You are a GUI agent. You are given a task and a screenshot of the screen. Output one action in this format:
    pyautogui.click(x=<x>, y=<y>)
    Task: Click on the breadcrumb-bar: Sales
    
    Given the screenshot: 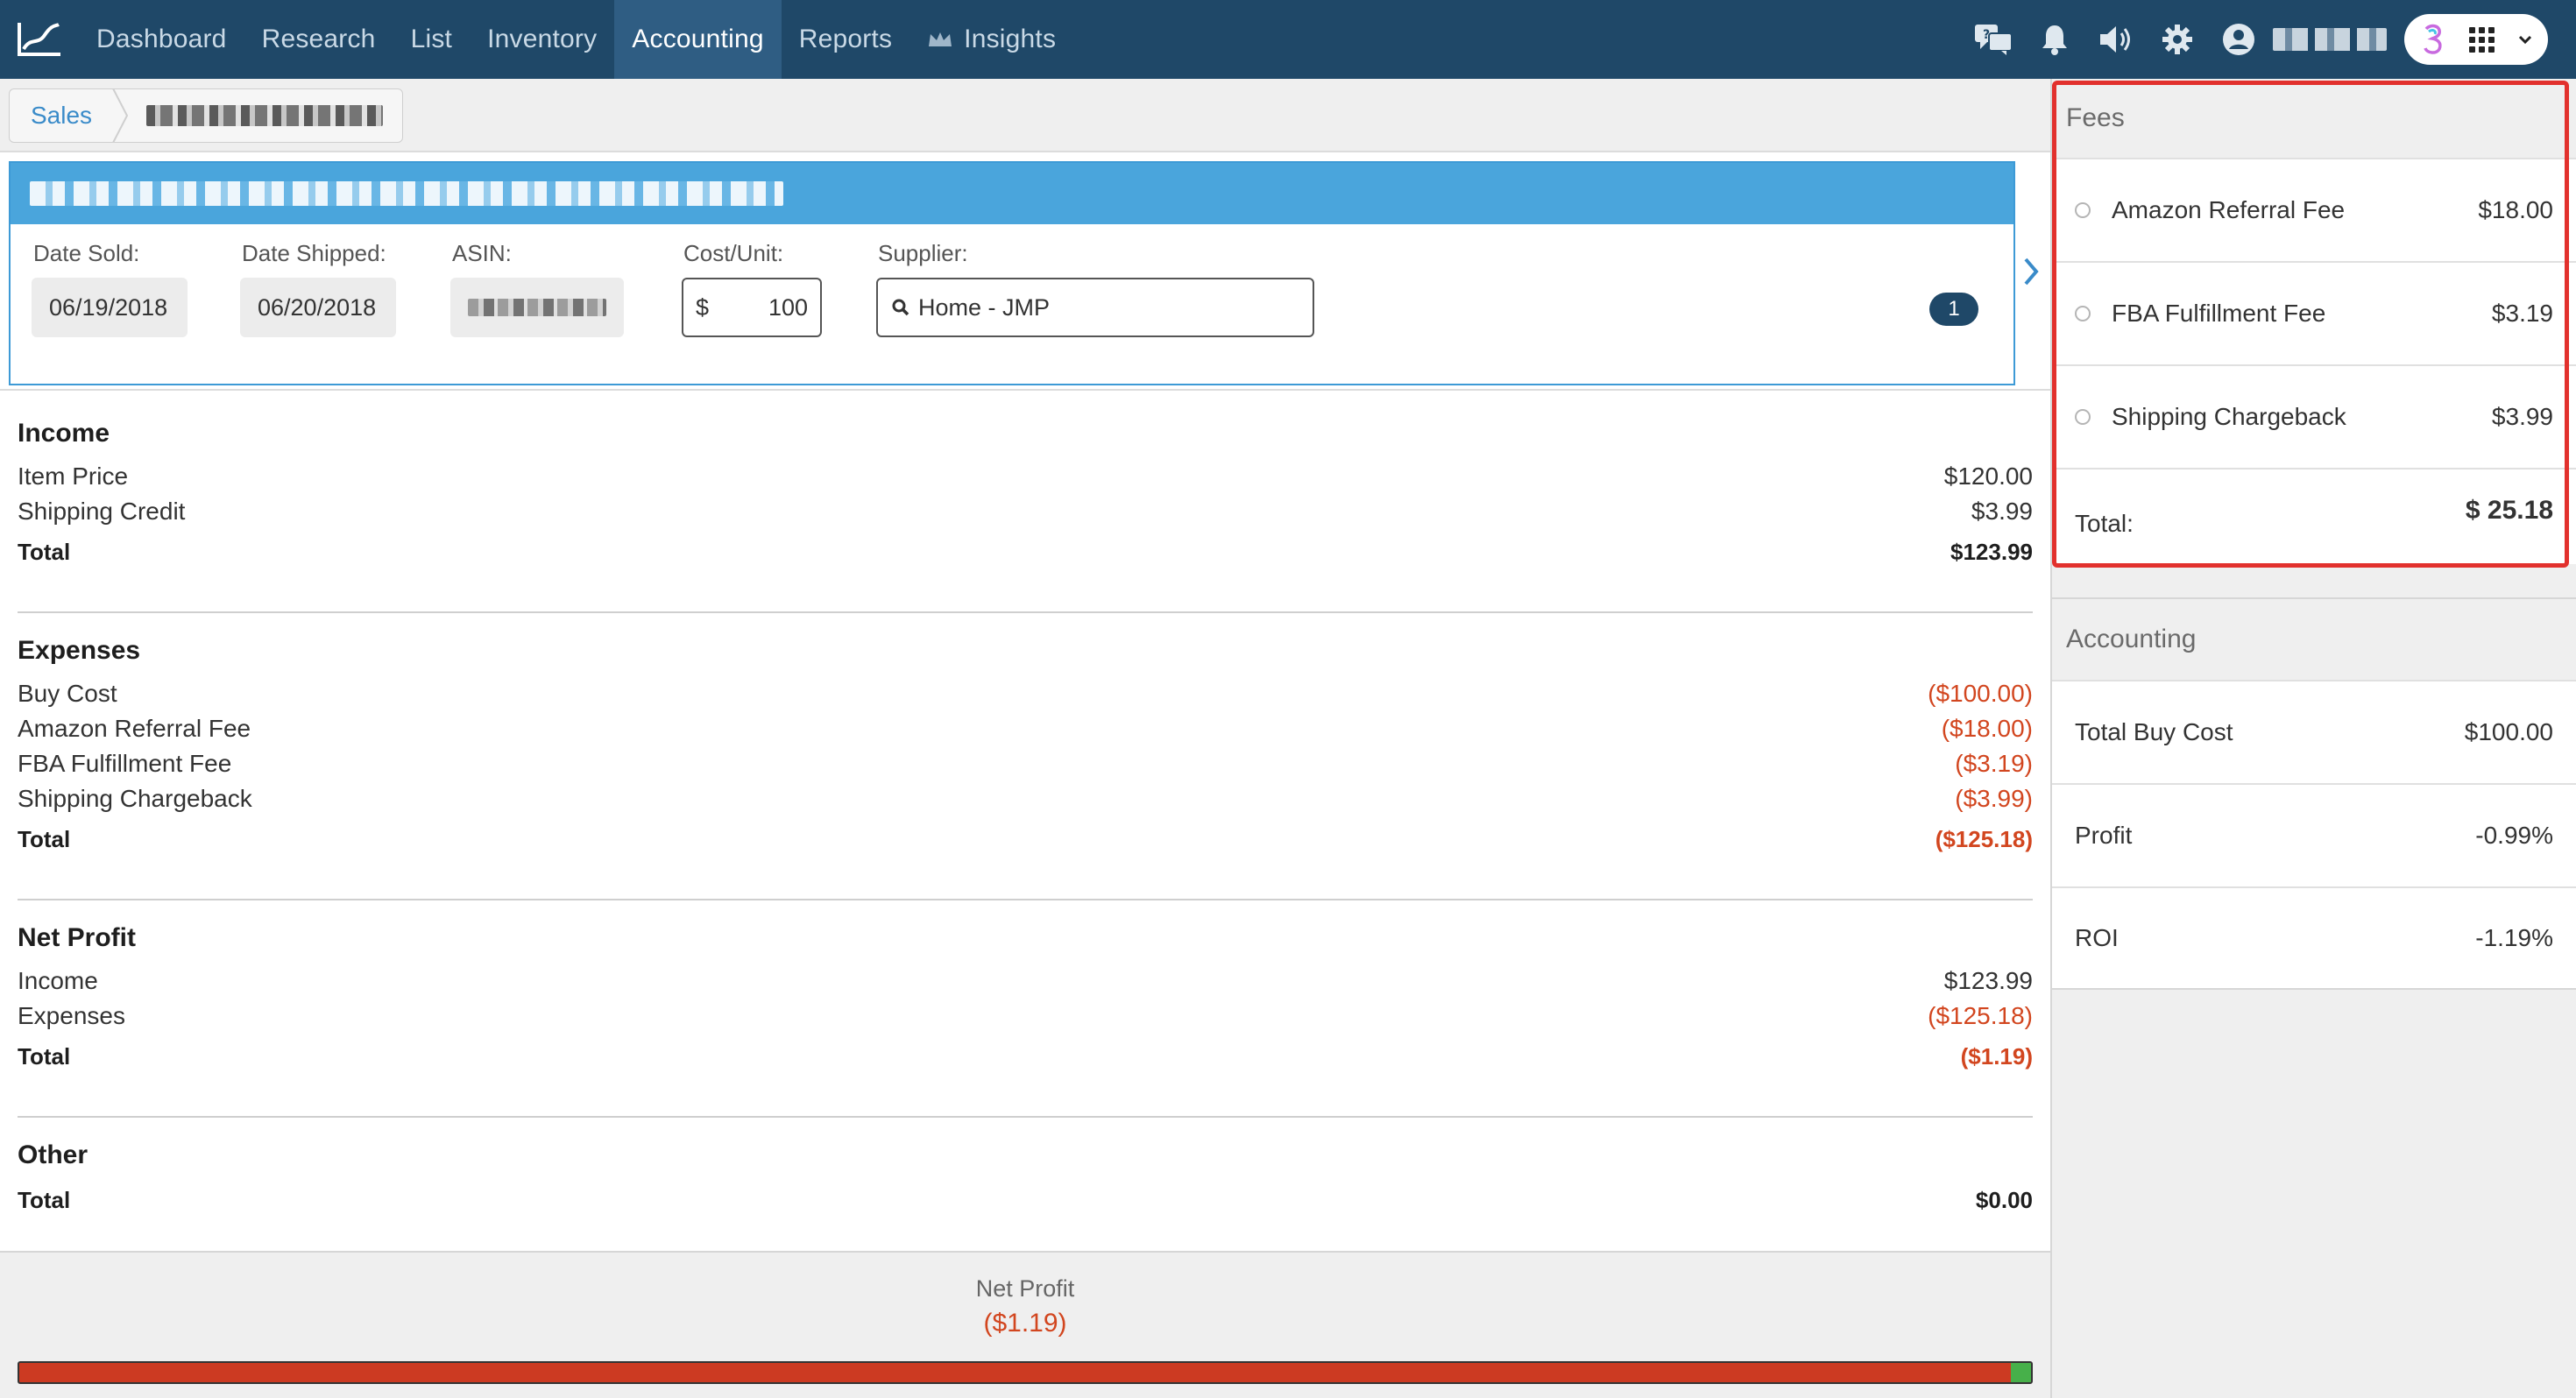 What is the action you would take?
    pyautogui.click(x=1025, y=115)
    